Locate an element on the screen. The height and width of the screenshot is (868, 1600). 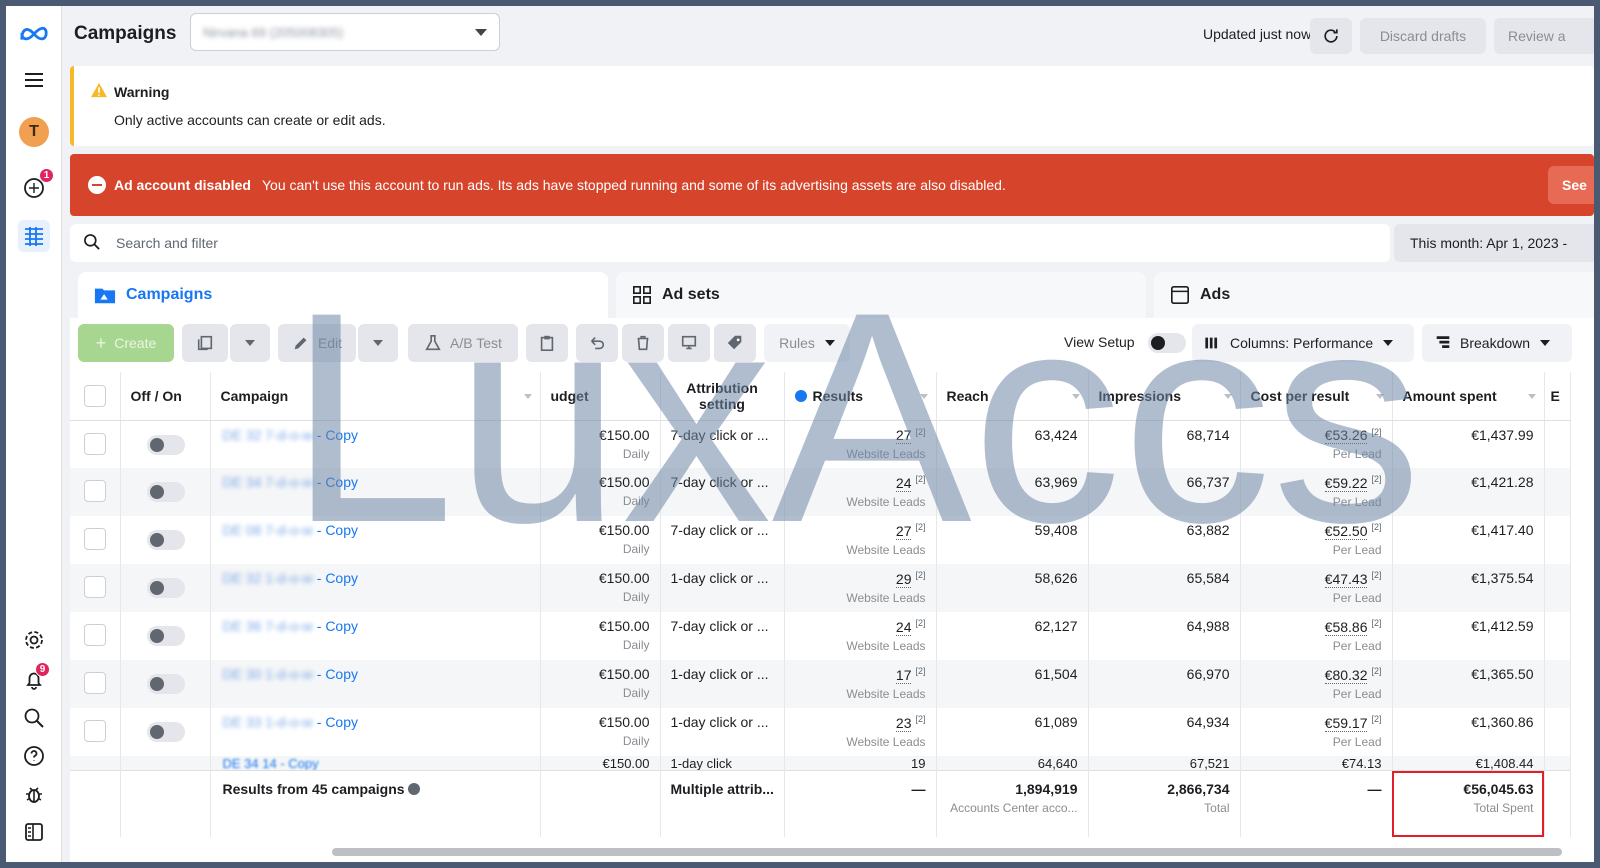
discard-drafts-button: Discard drafts is located at coordinates (1423, 36).